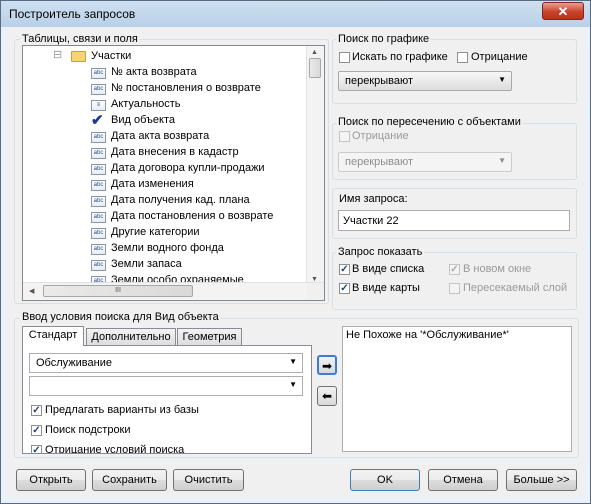  What do you see at coordinates (143, 120) in the screenshot?
I see `tree-field-label: Вид объекта` at bounding box center [143, 120].